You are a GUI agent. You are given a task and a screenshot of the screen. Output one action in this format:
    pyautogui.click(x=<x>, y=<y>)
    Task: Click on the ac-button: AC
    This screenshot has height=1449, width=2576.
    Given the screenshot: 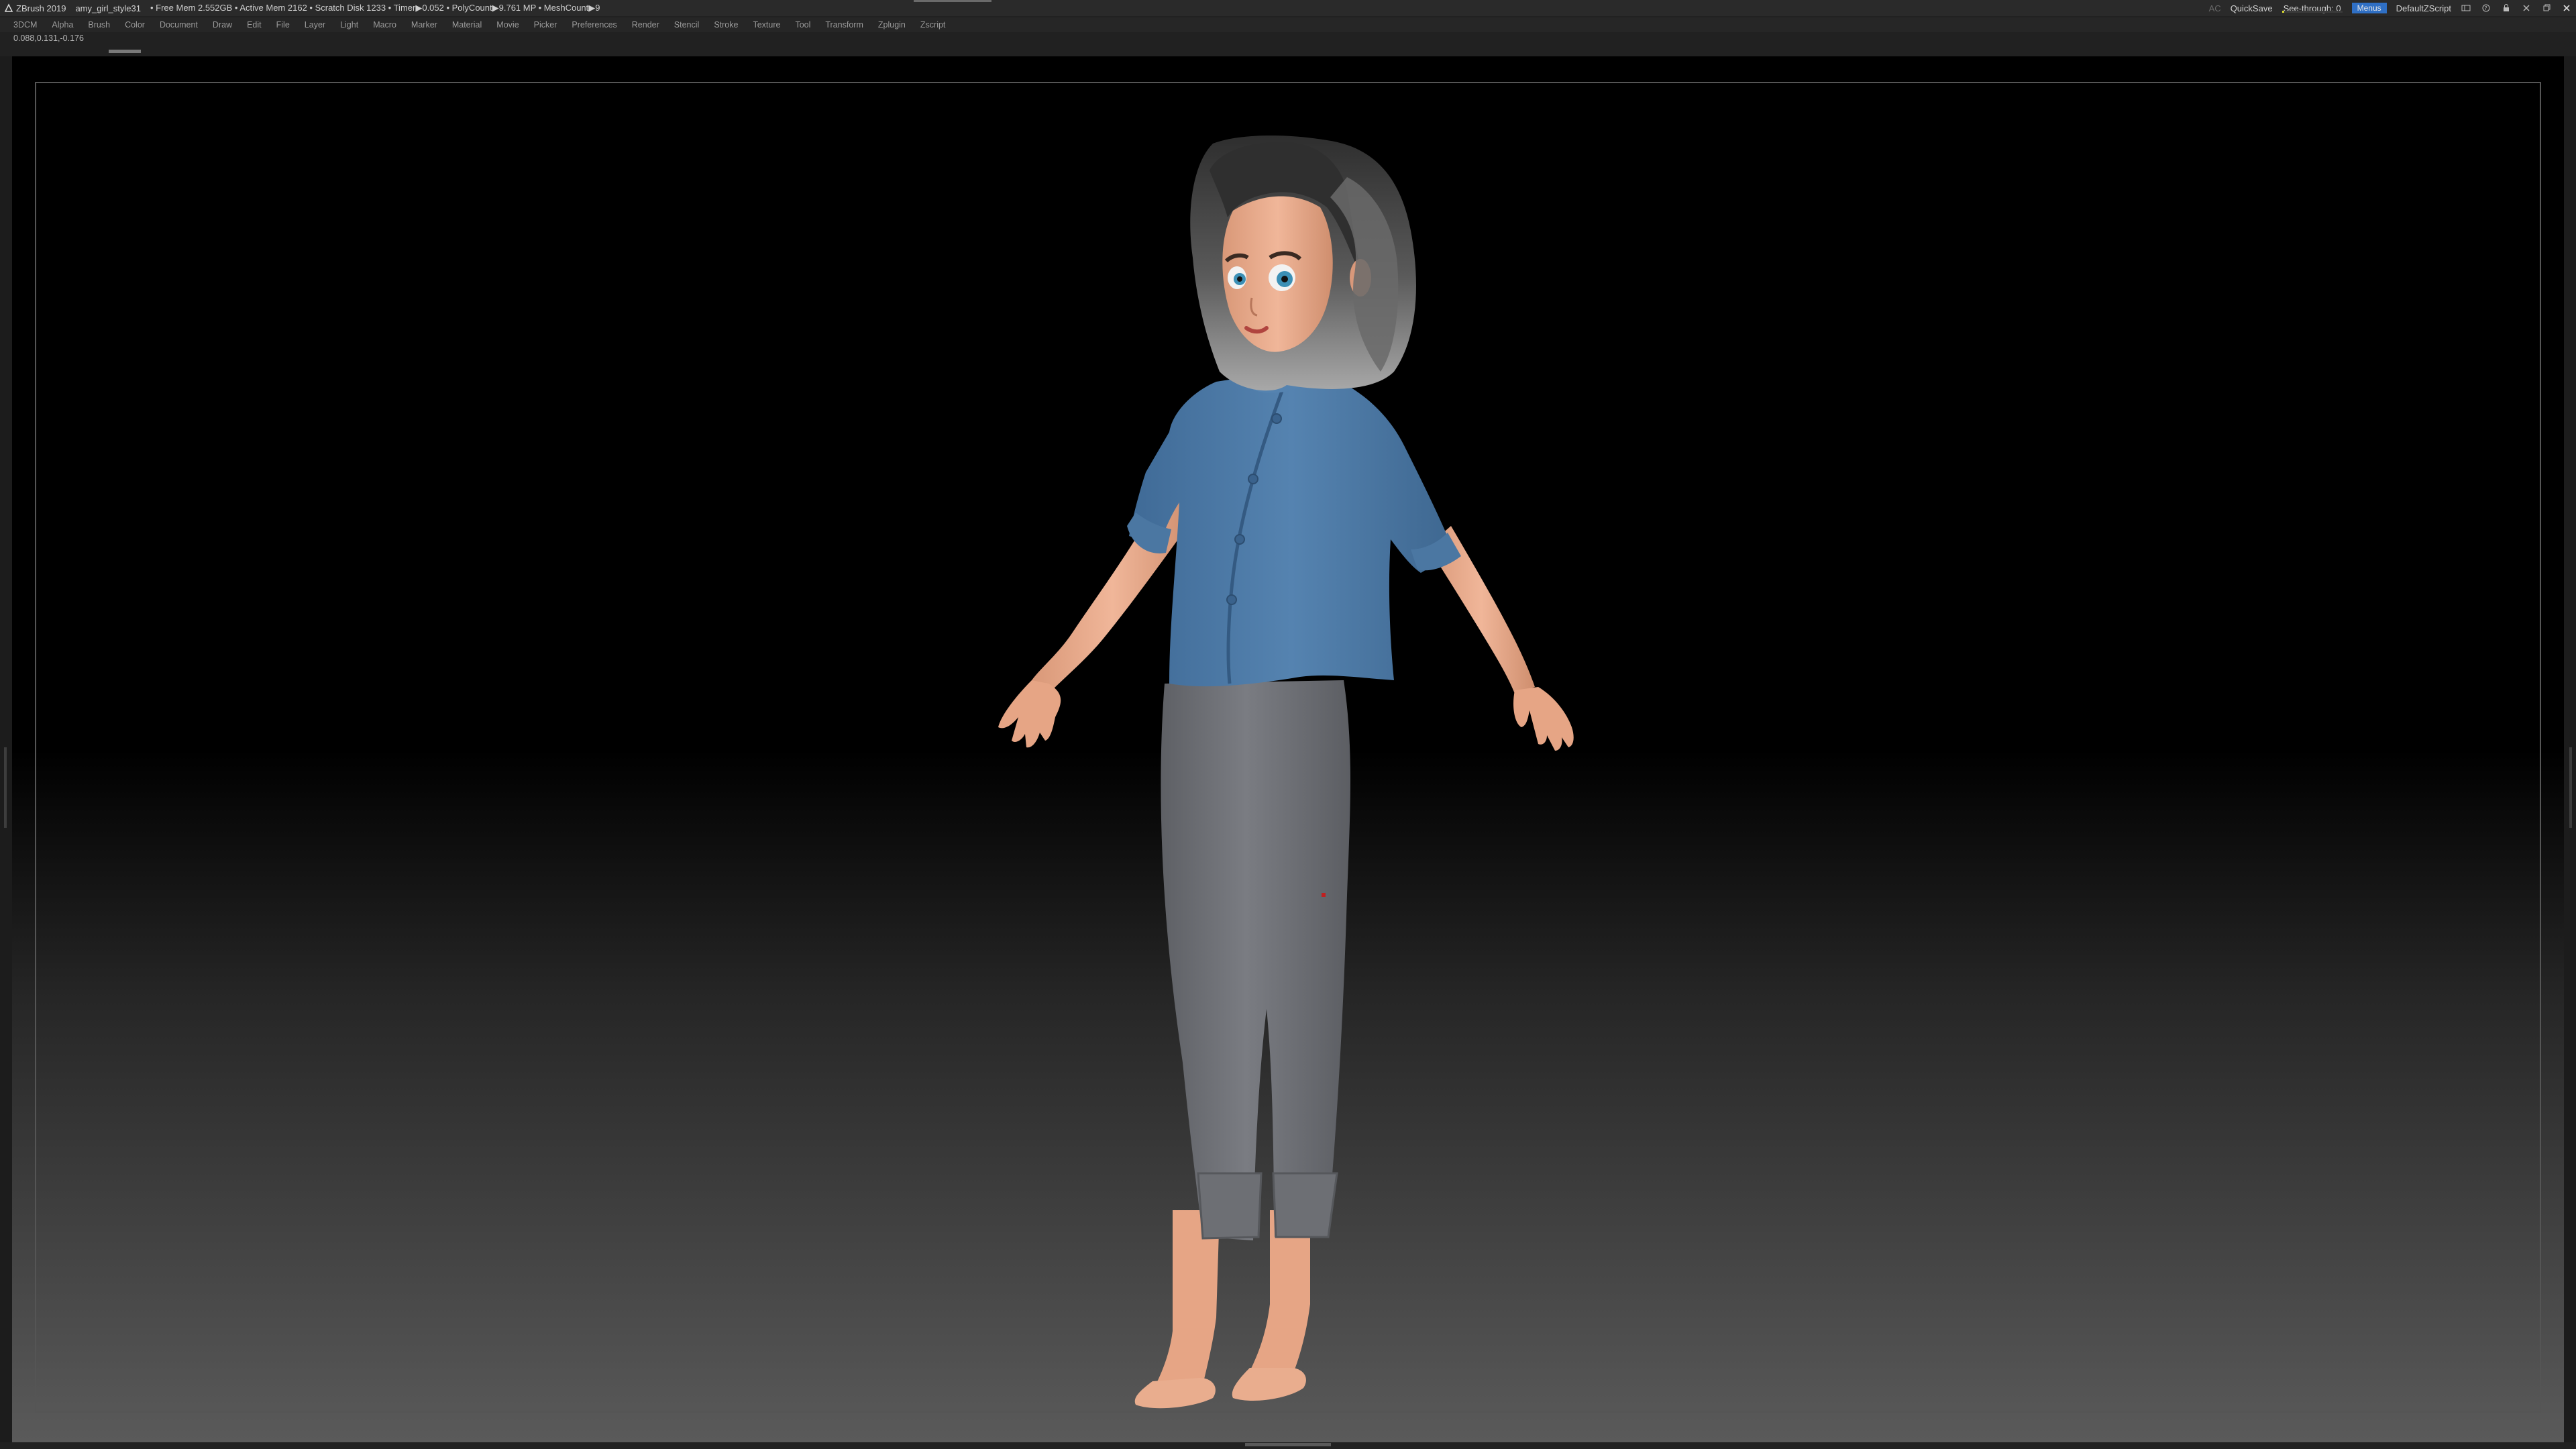 What is the action you would take?
    pyautogui.click(x=2215, y=8)
    